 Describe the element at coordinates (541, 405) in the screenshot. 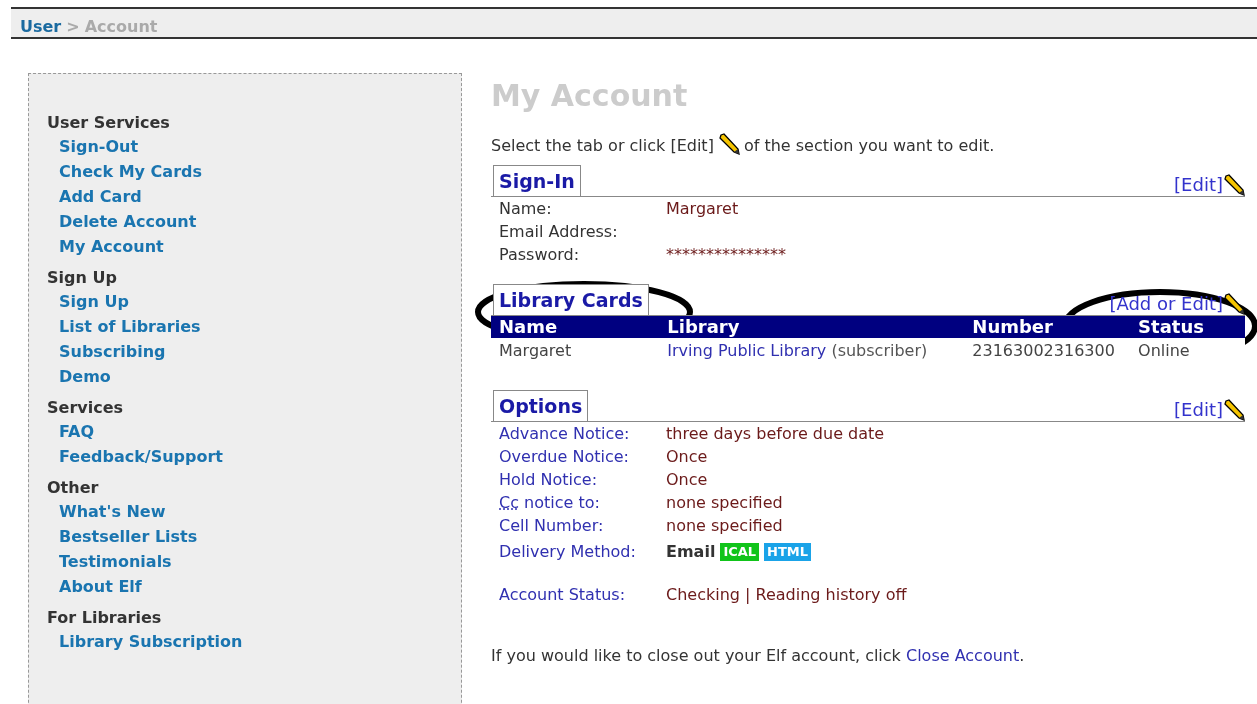

I see `section-tab: Options` at that location.